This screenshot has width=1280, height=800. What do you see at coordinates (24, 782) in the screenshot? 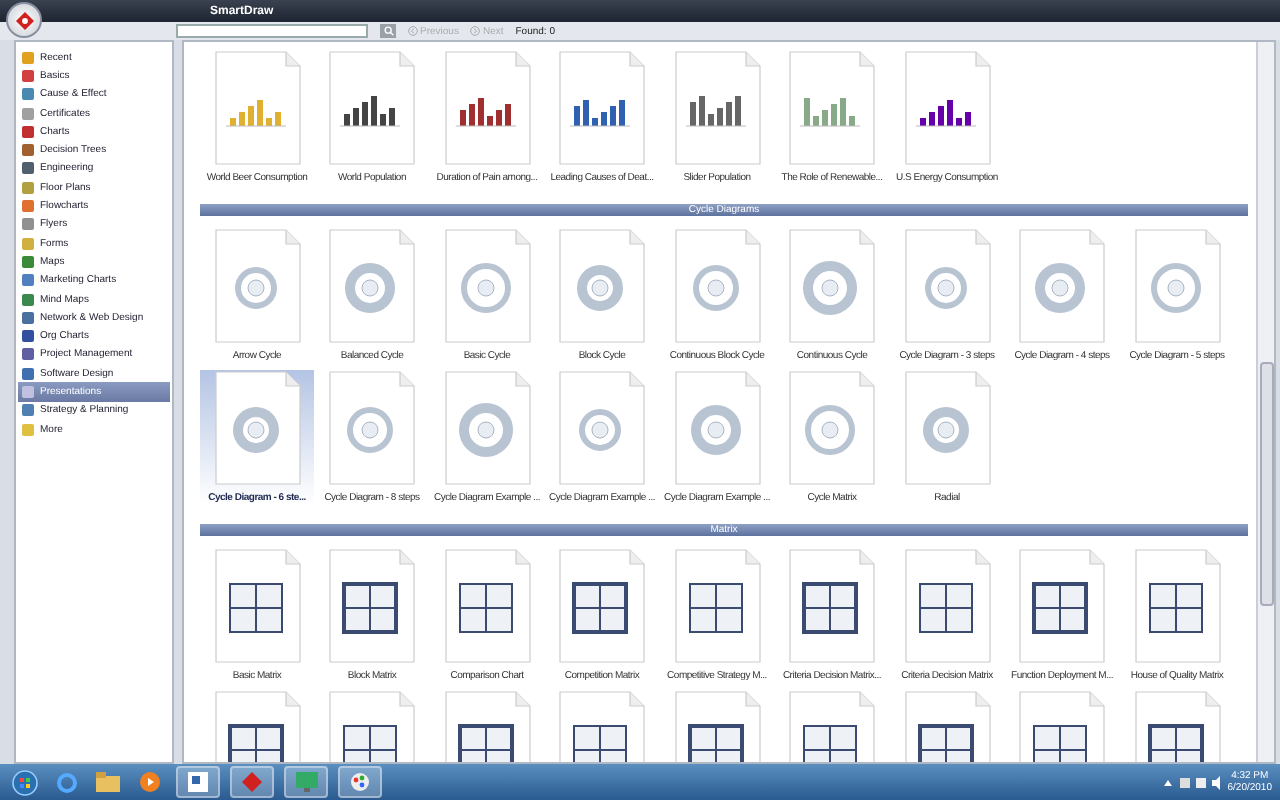
I see `start-button` at bounding box center [24, 782].